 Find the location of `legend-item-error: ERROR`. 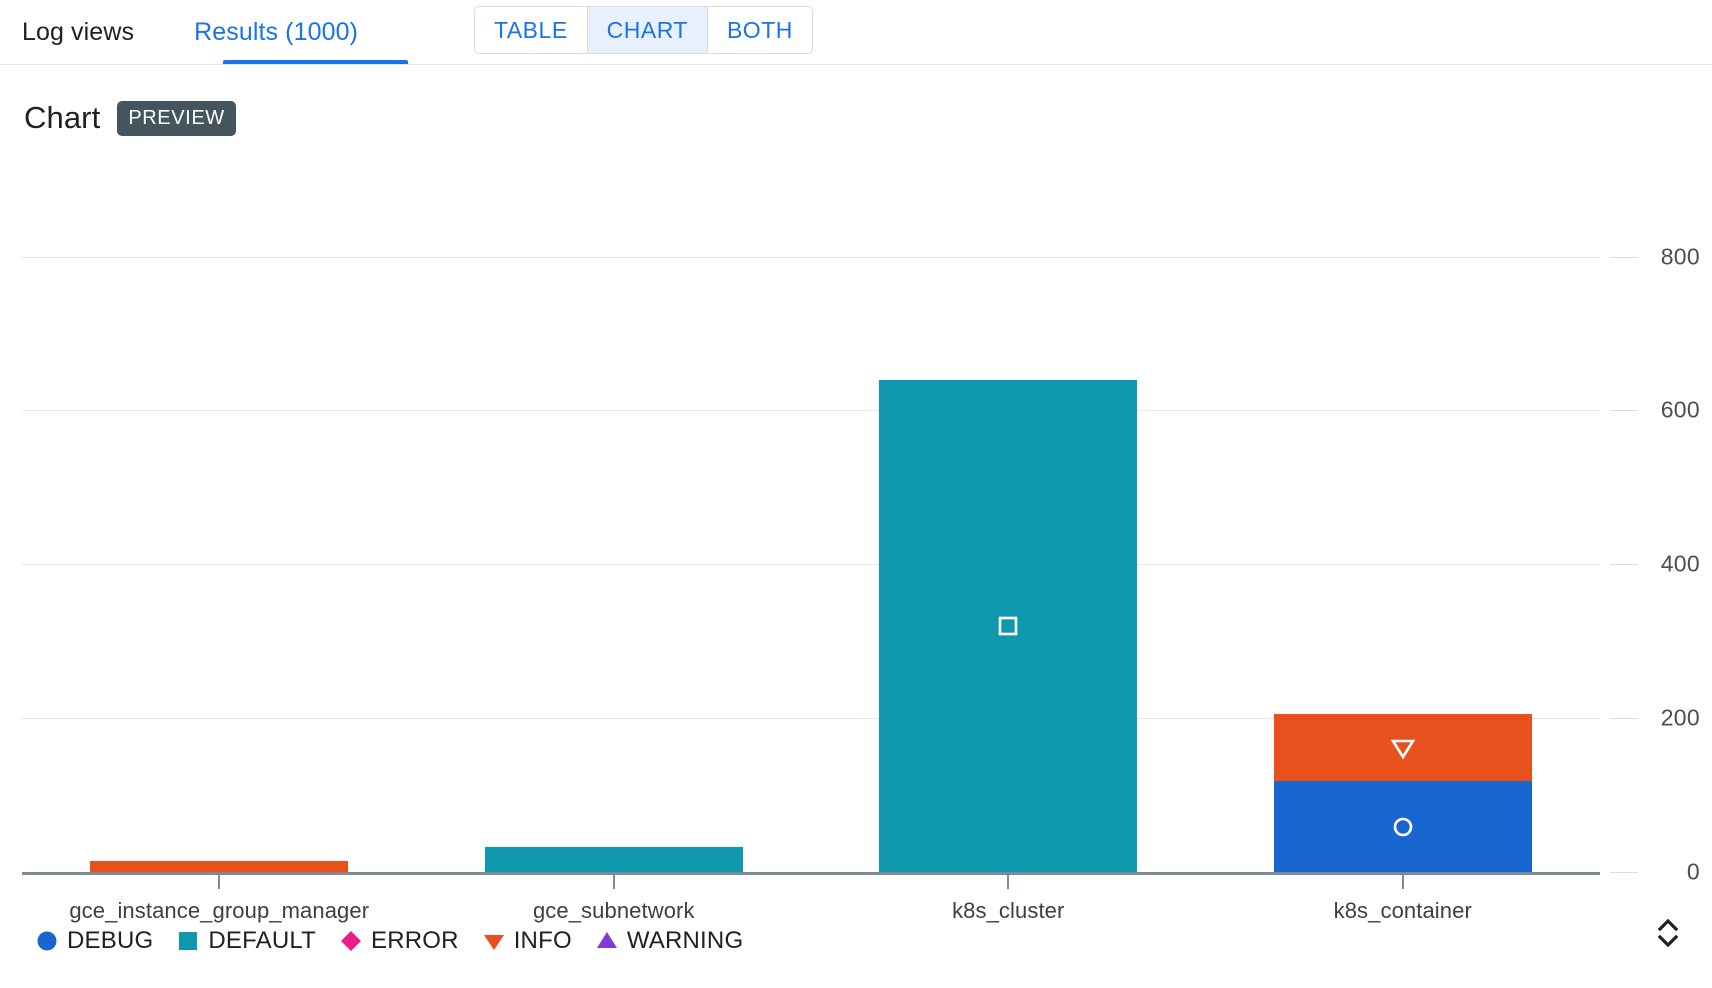

legend-item-error: ERROR is located at coordinates (399, 941).